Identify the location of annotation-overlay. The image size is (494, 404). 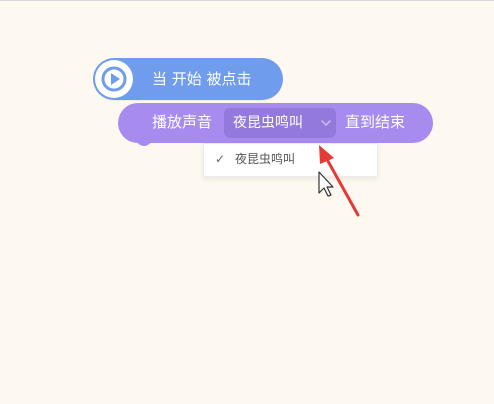
(339, 181).